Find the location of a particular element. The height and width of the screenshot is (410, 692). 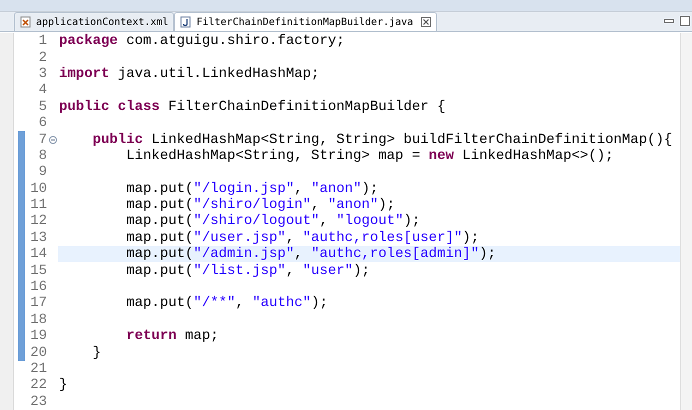

line-number: 10 is located at coordinates (38, 188).